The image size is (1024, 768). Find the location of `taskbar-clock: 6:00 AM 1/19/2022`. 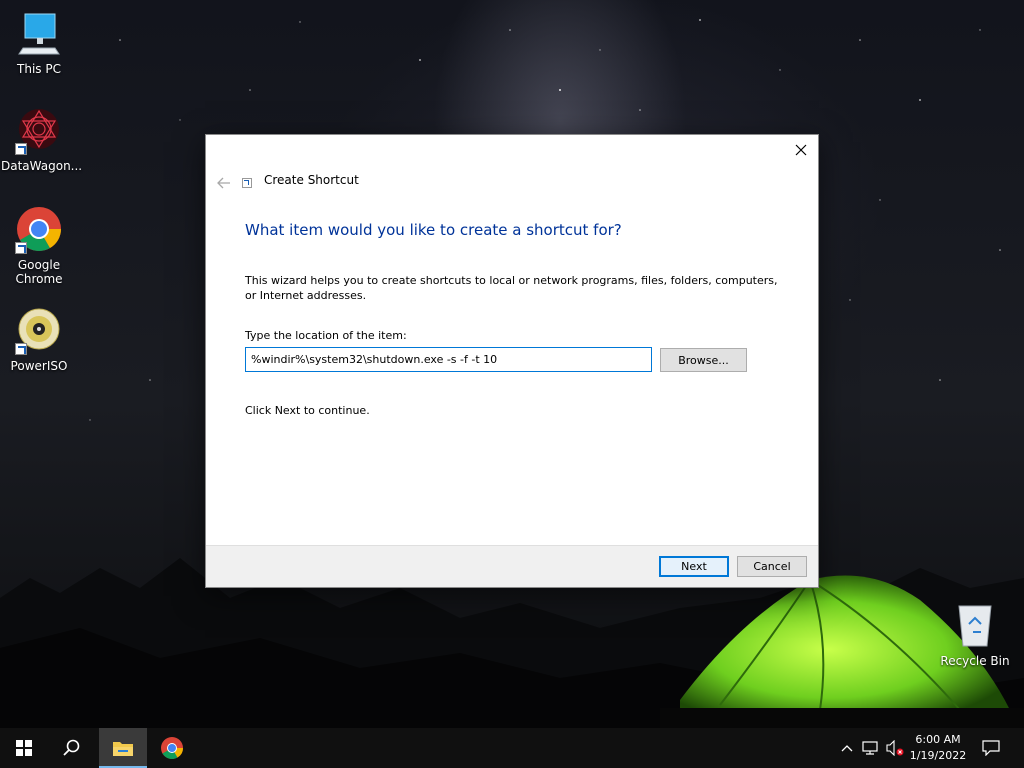

taskbar-clock: 6:00 AM 1/19/2022 is located at coordinates (938, 748).